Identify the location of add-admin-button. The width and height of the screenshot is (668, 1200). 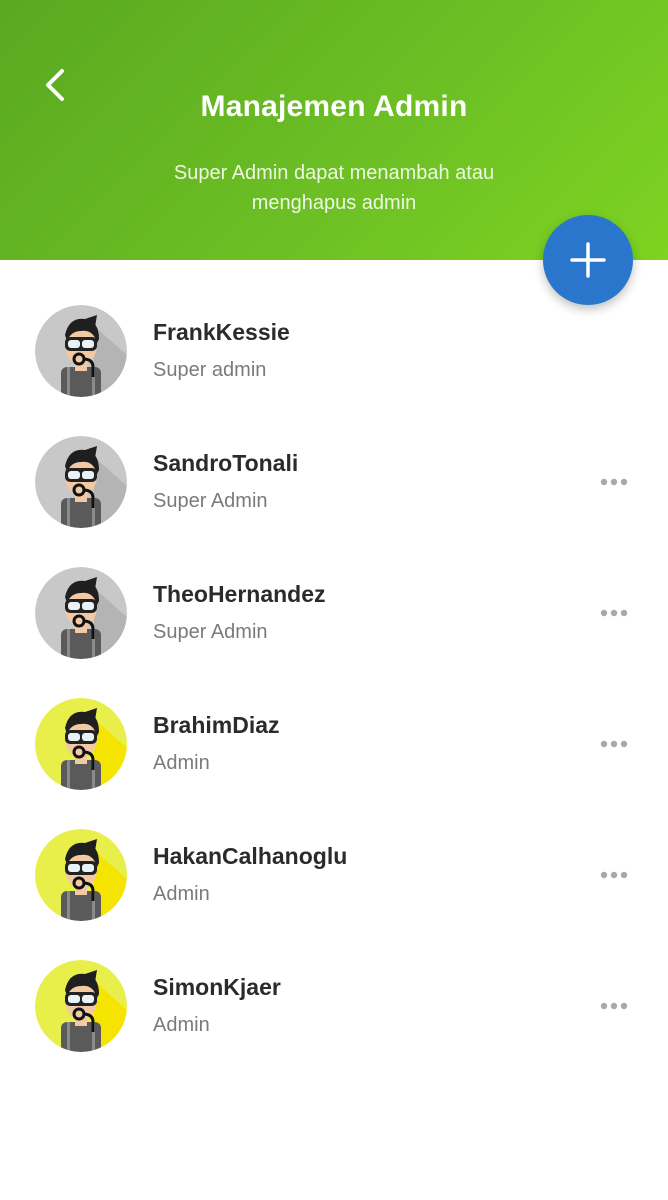
(588, 260).